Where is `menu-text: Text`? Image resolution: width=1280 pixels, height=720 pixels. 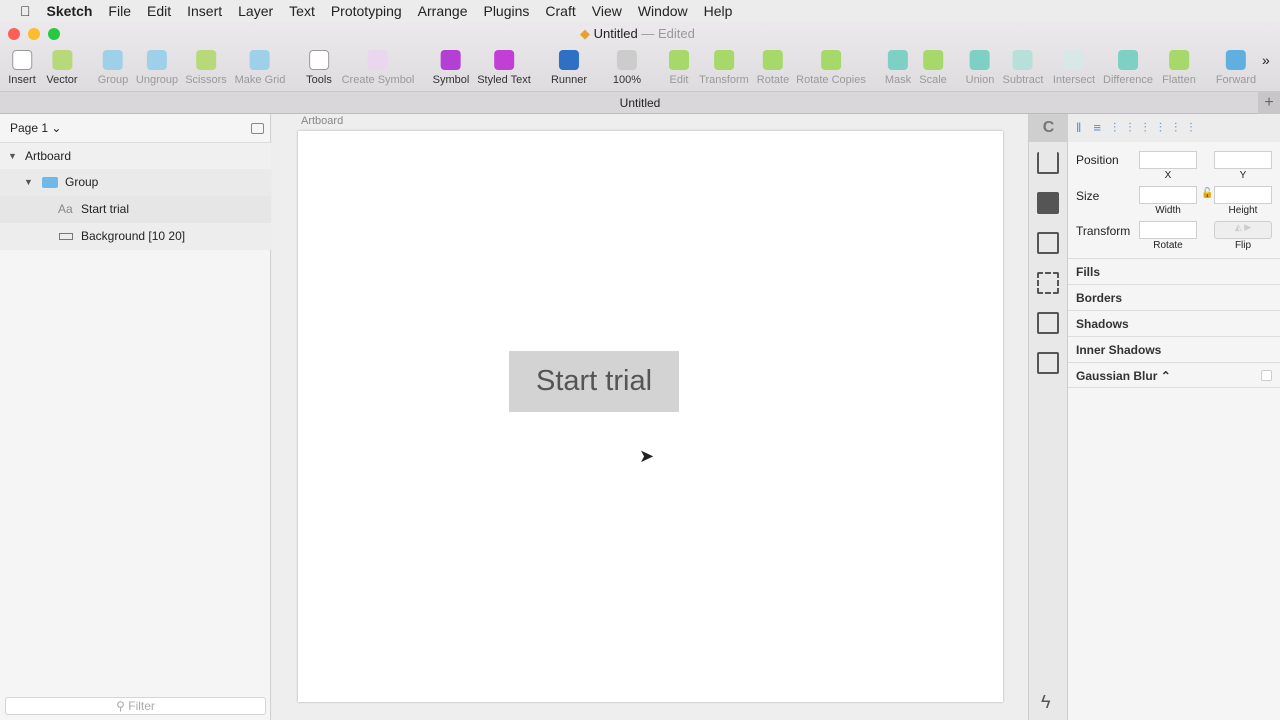 menu-text: Text is located at coordinates (302, 11).